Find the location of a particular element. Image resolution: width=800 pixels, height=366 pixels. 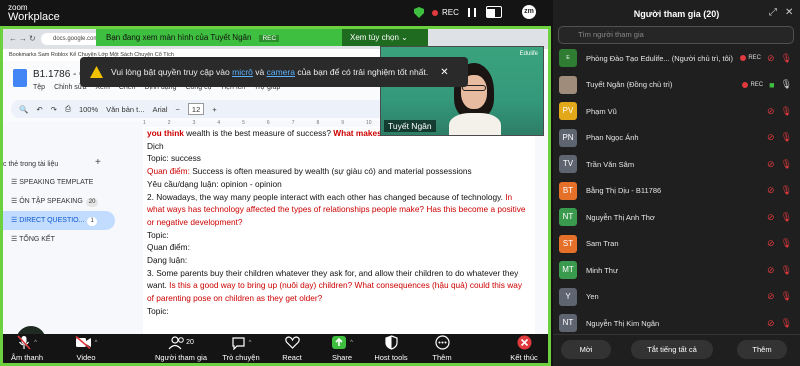

doc-tab-on-tap-speaking: ☰ ÔN TẬP SPEAKING 20 is located at coordinates (63, 201).